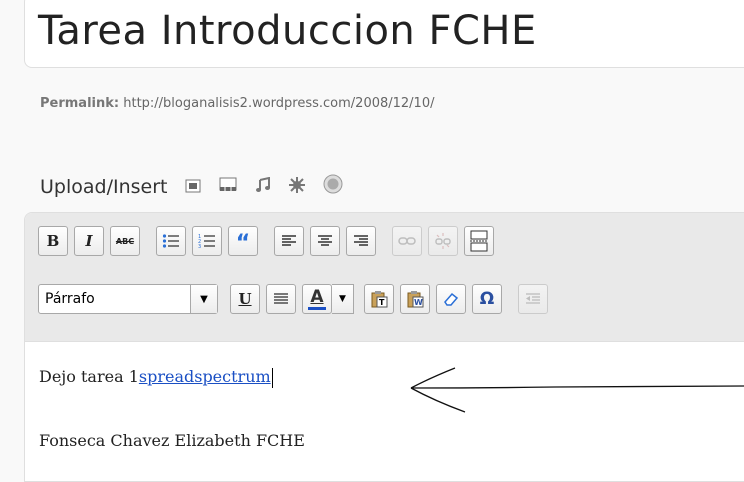 Image resolution: width=744 pixels, height=482 pixels. Describe the element at coordinates (104, 186) in the screenshot. I see `upload-insert-label: Upload/Insert` at that location.